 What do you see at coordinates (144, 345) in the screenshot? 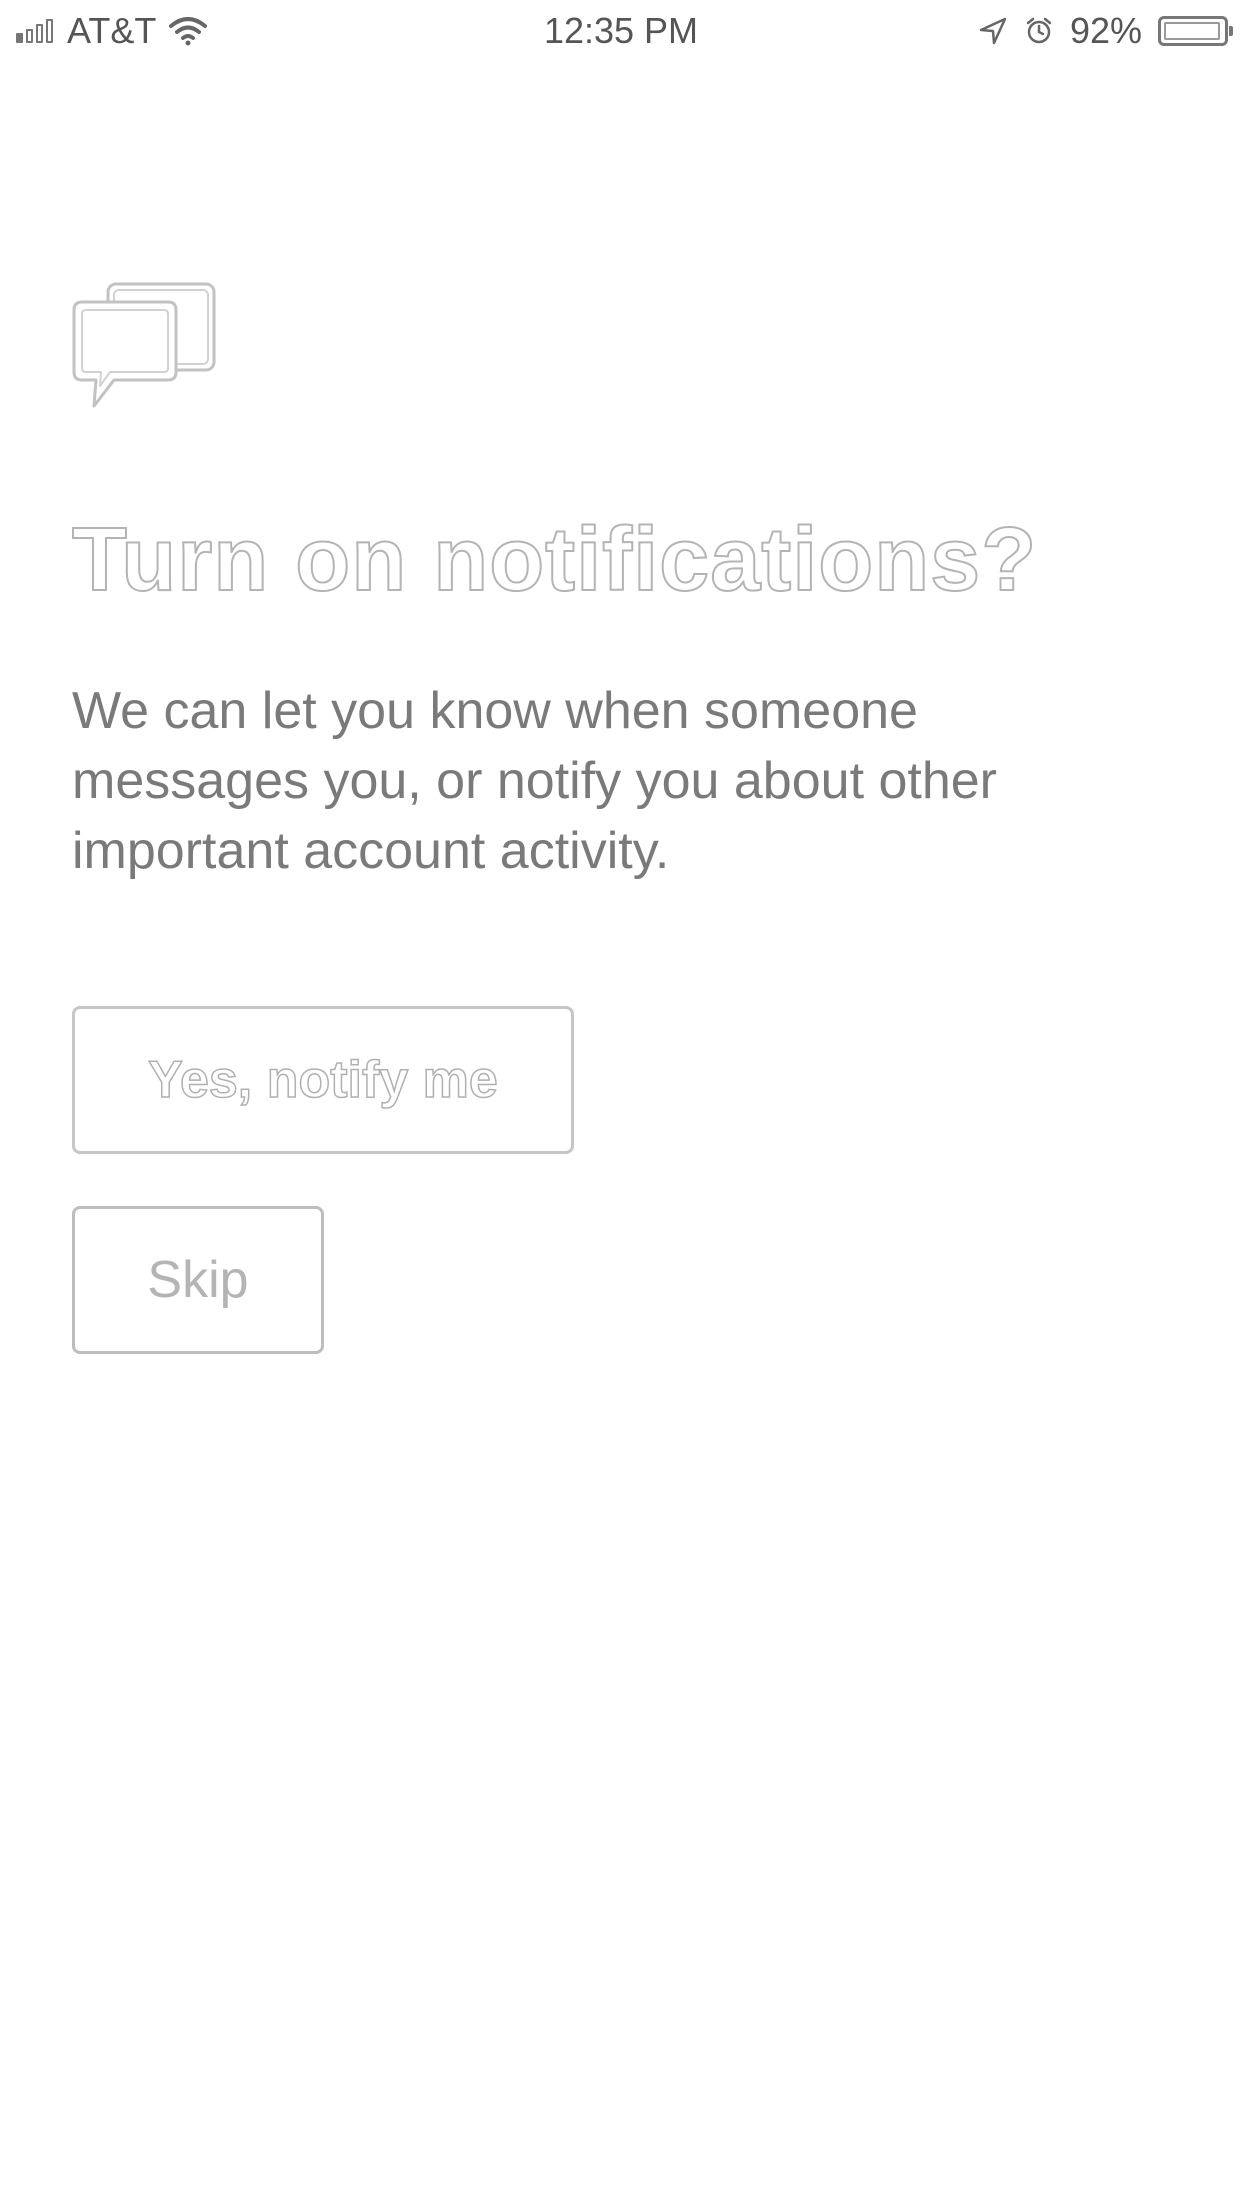
I see `chat-bubble-icon` at bounding box center [144, 345].